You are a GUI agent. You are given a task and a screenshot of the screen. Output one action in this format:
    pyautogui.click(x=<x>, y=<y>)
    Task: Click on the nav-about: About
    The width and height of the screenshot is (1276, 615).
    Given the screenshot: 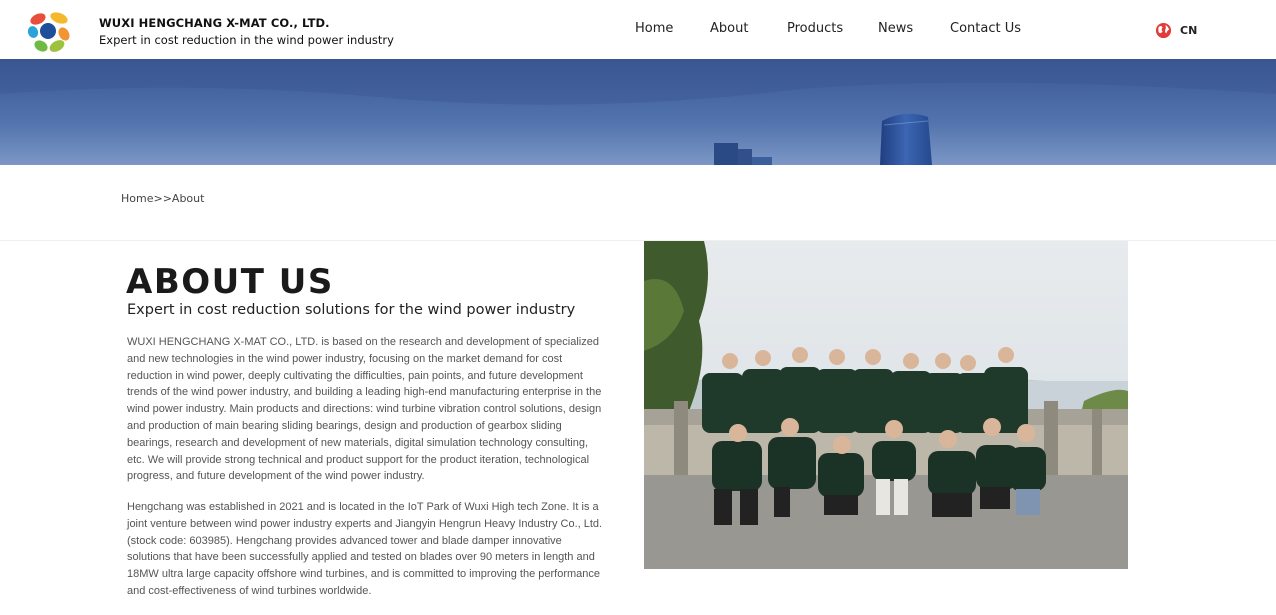 What is the action you would take?
    pyautogui.click(x=729, y=28)
    